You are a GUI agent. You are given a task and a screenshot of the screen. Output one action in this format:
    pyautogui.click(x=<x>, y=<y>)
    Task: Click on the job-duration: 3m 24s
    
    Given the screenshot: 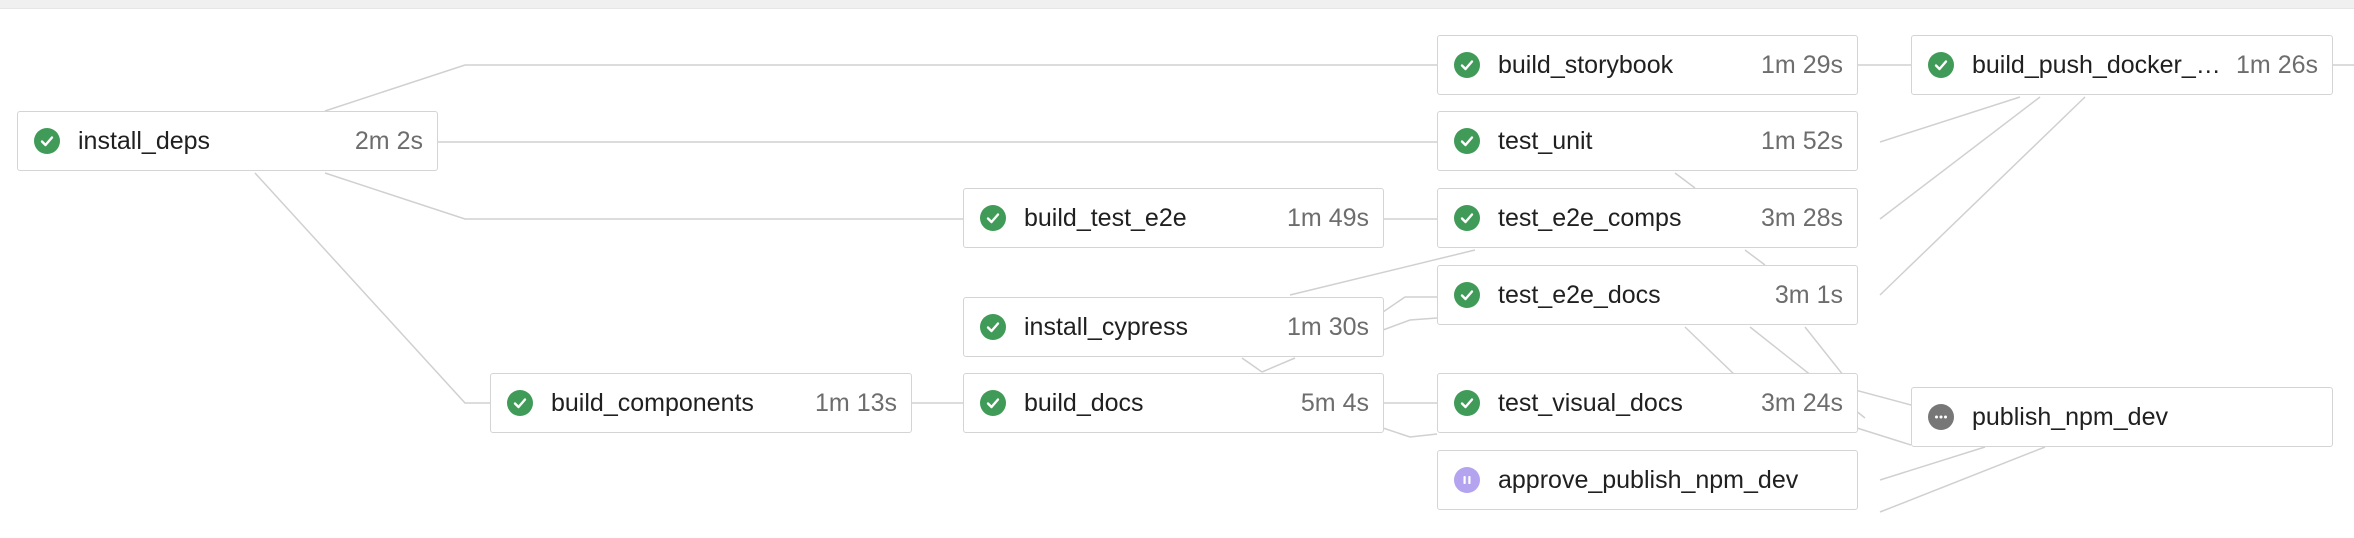 What is the action you would take?
    pyautogui.click(x=1802, y=402)
    